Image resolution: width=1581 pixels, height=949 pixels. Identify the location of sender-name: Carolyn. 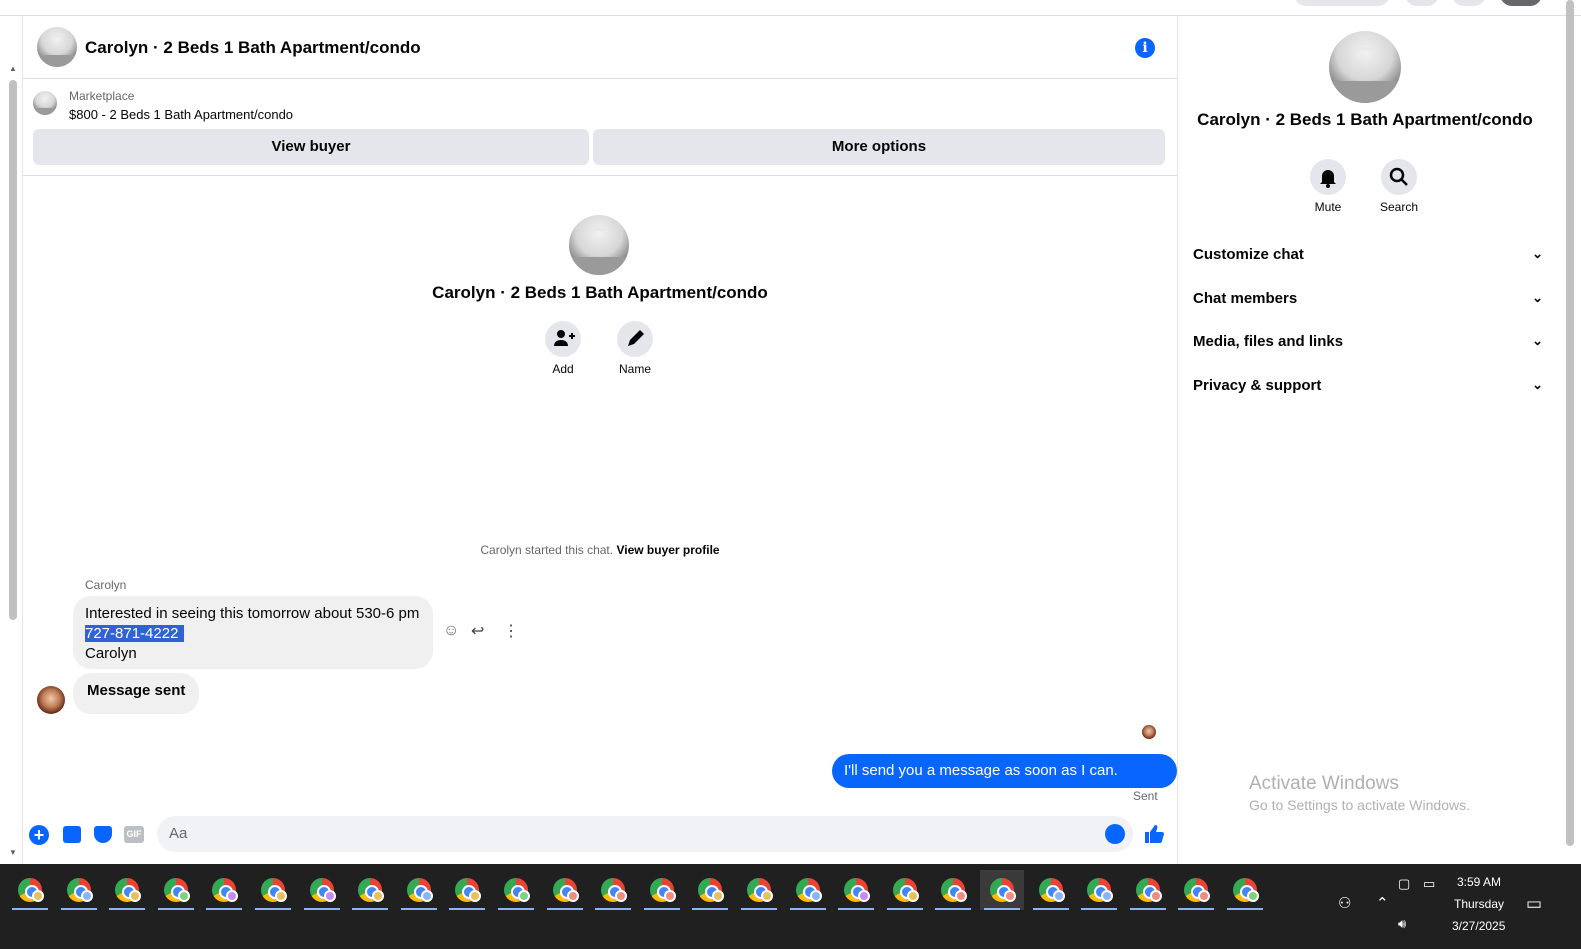
(106, 585).